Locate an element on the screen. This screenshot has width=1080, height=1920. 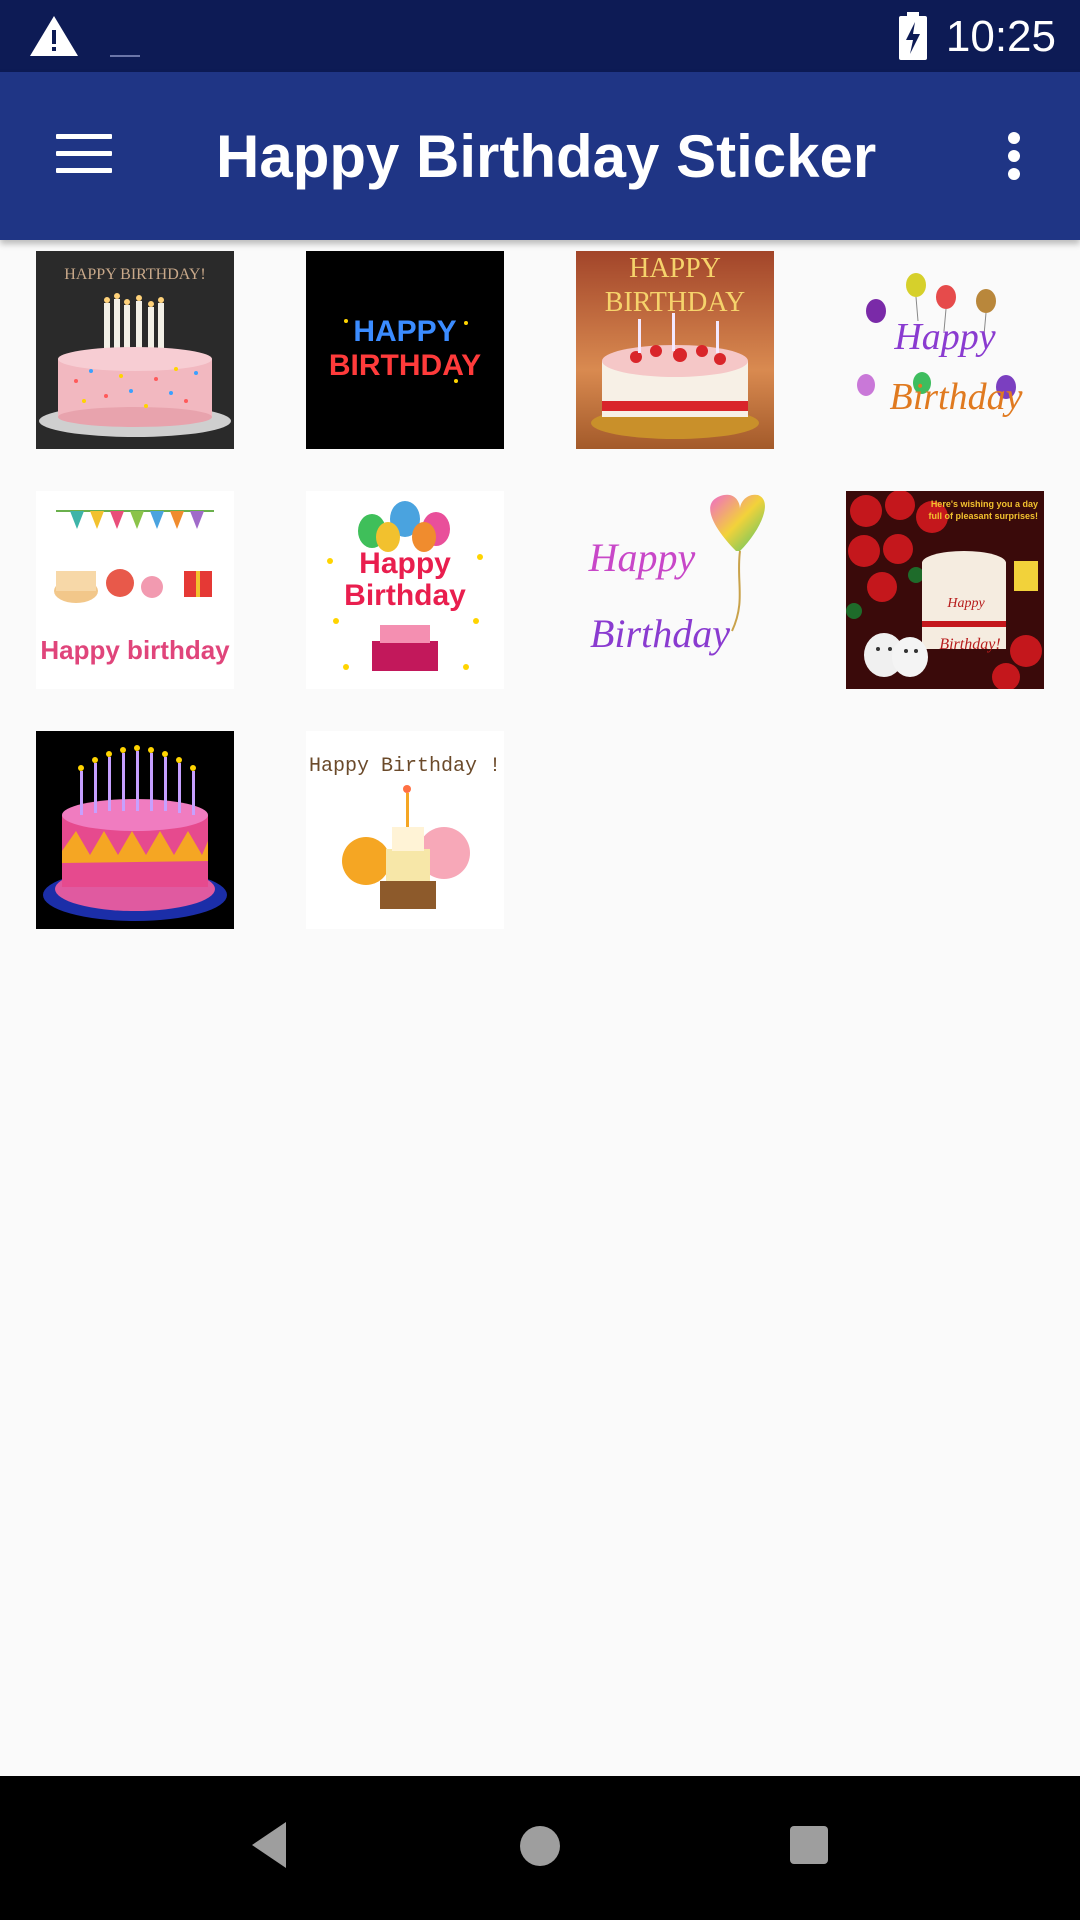
sticker-8-cake-line2: Birthday! is located at coordinates (969, 644).